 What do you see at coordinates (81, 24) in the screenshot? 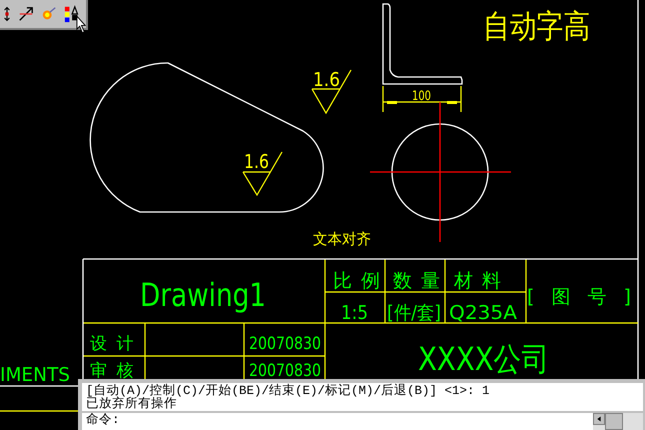
I see `mouse-pointer-icon` at bounding box center [81, 24].